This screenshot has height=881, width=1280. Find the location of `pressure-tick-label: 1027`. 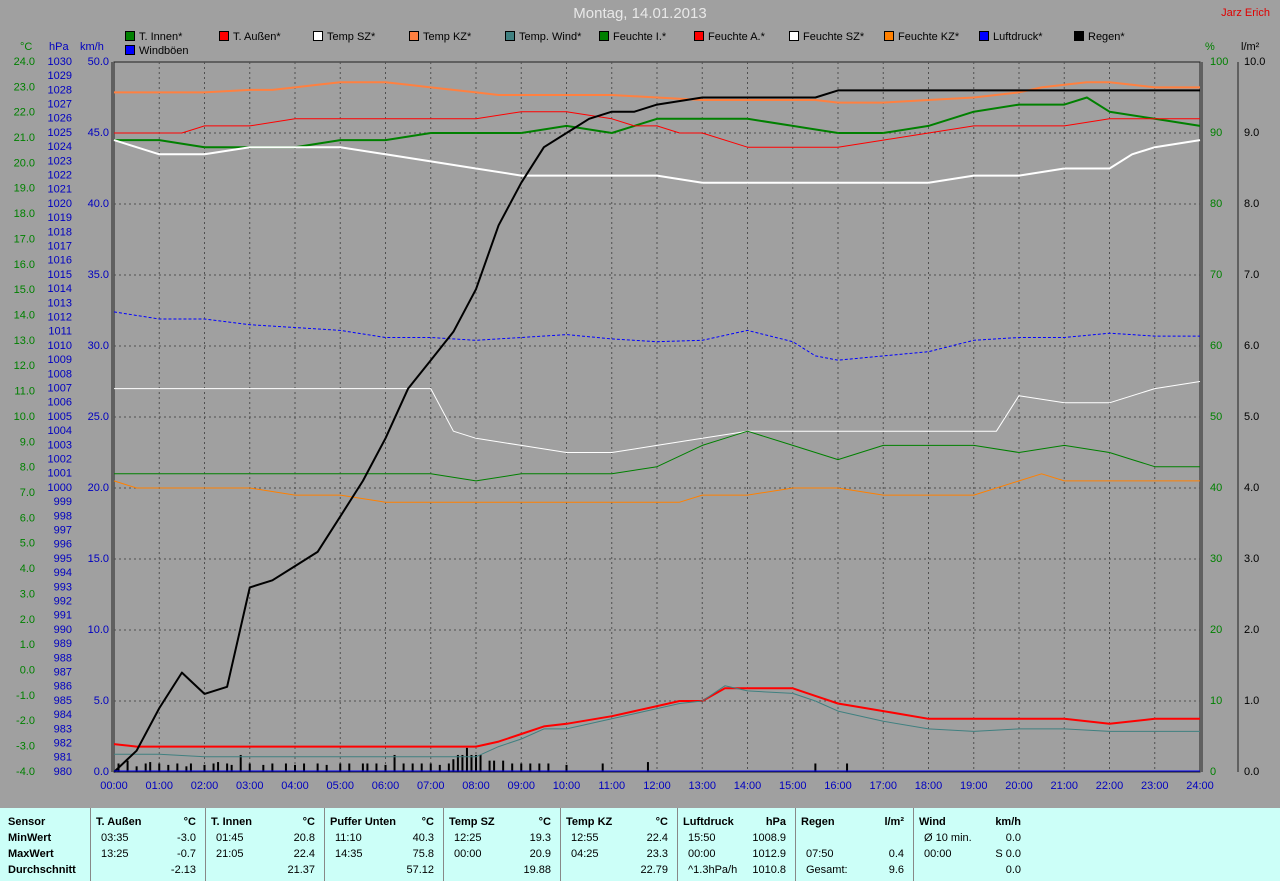

pressure-tick-label: 1027 is located at coordinates (60, 105).